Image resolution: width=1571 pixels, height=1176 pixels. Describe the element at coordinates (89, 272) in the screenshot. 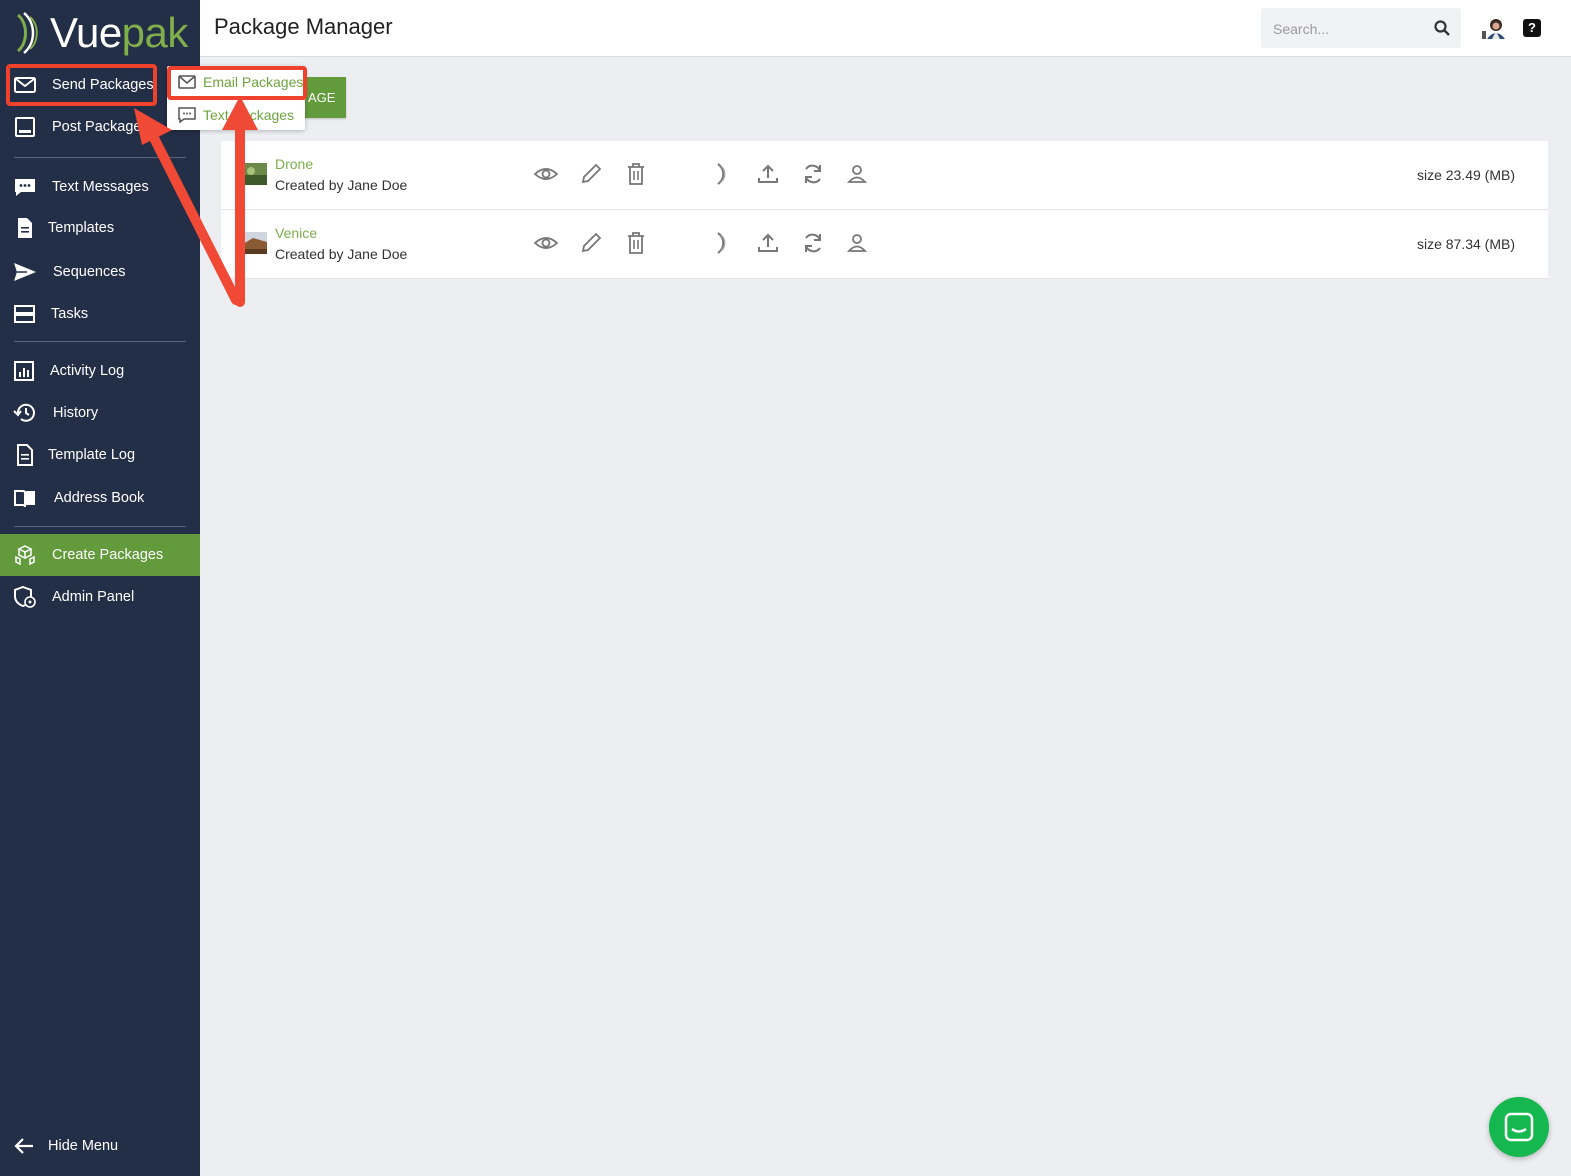

I see `sidebar-item-label: Sequences` at that location.